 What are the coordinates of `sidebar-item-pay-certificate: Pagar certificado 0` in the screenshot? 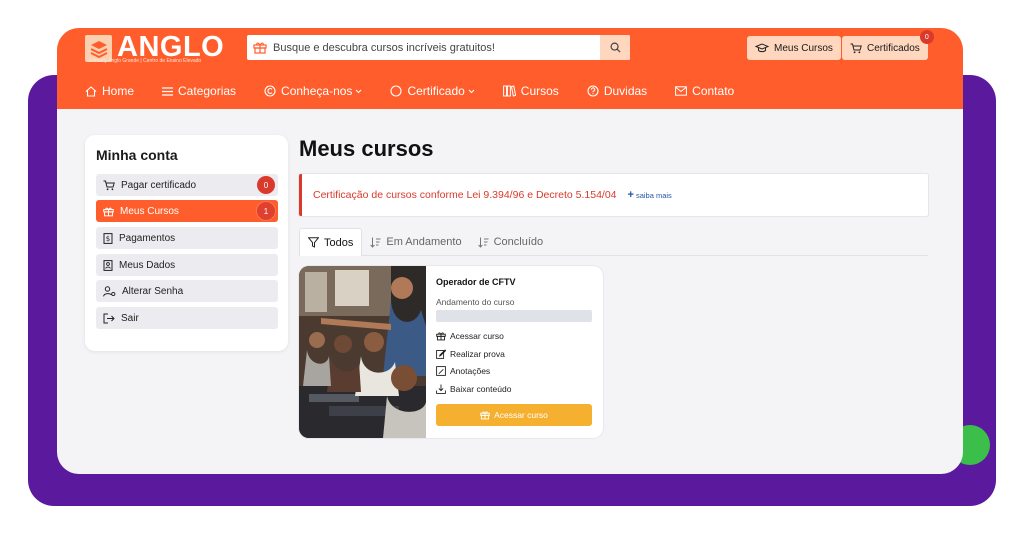 It's located at (187, 185).